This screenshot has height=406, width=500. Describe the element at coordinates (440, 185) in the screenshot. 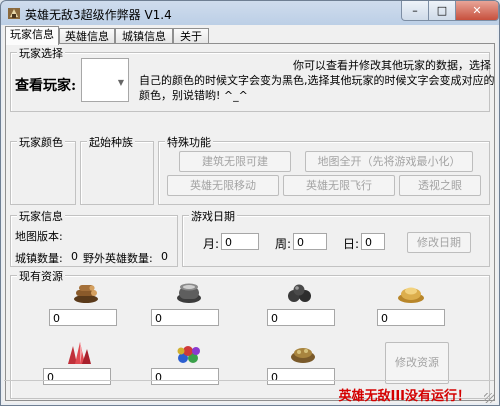

I see `see-through-button: 透视之眼` at that location.